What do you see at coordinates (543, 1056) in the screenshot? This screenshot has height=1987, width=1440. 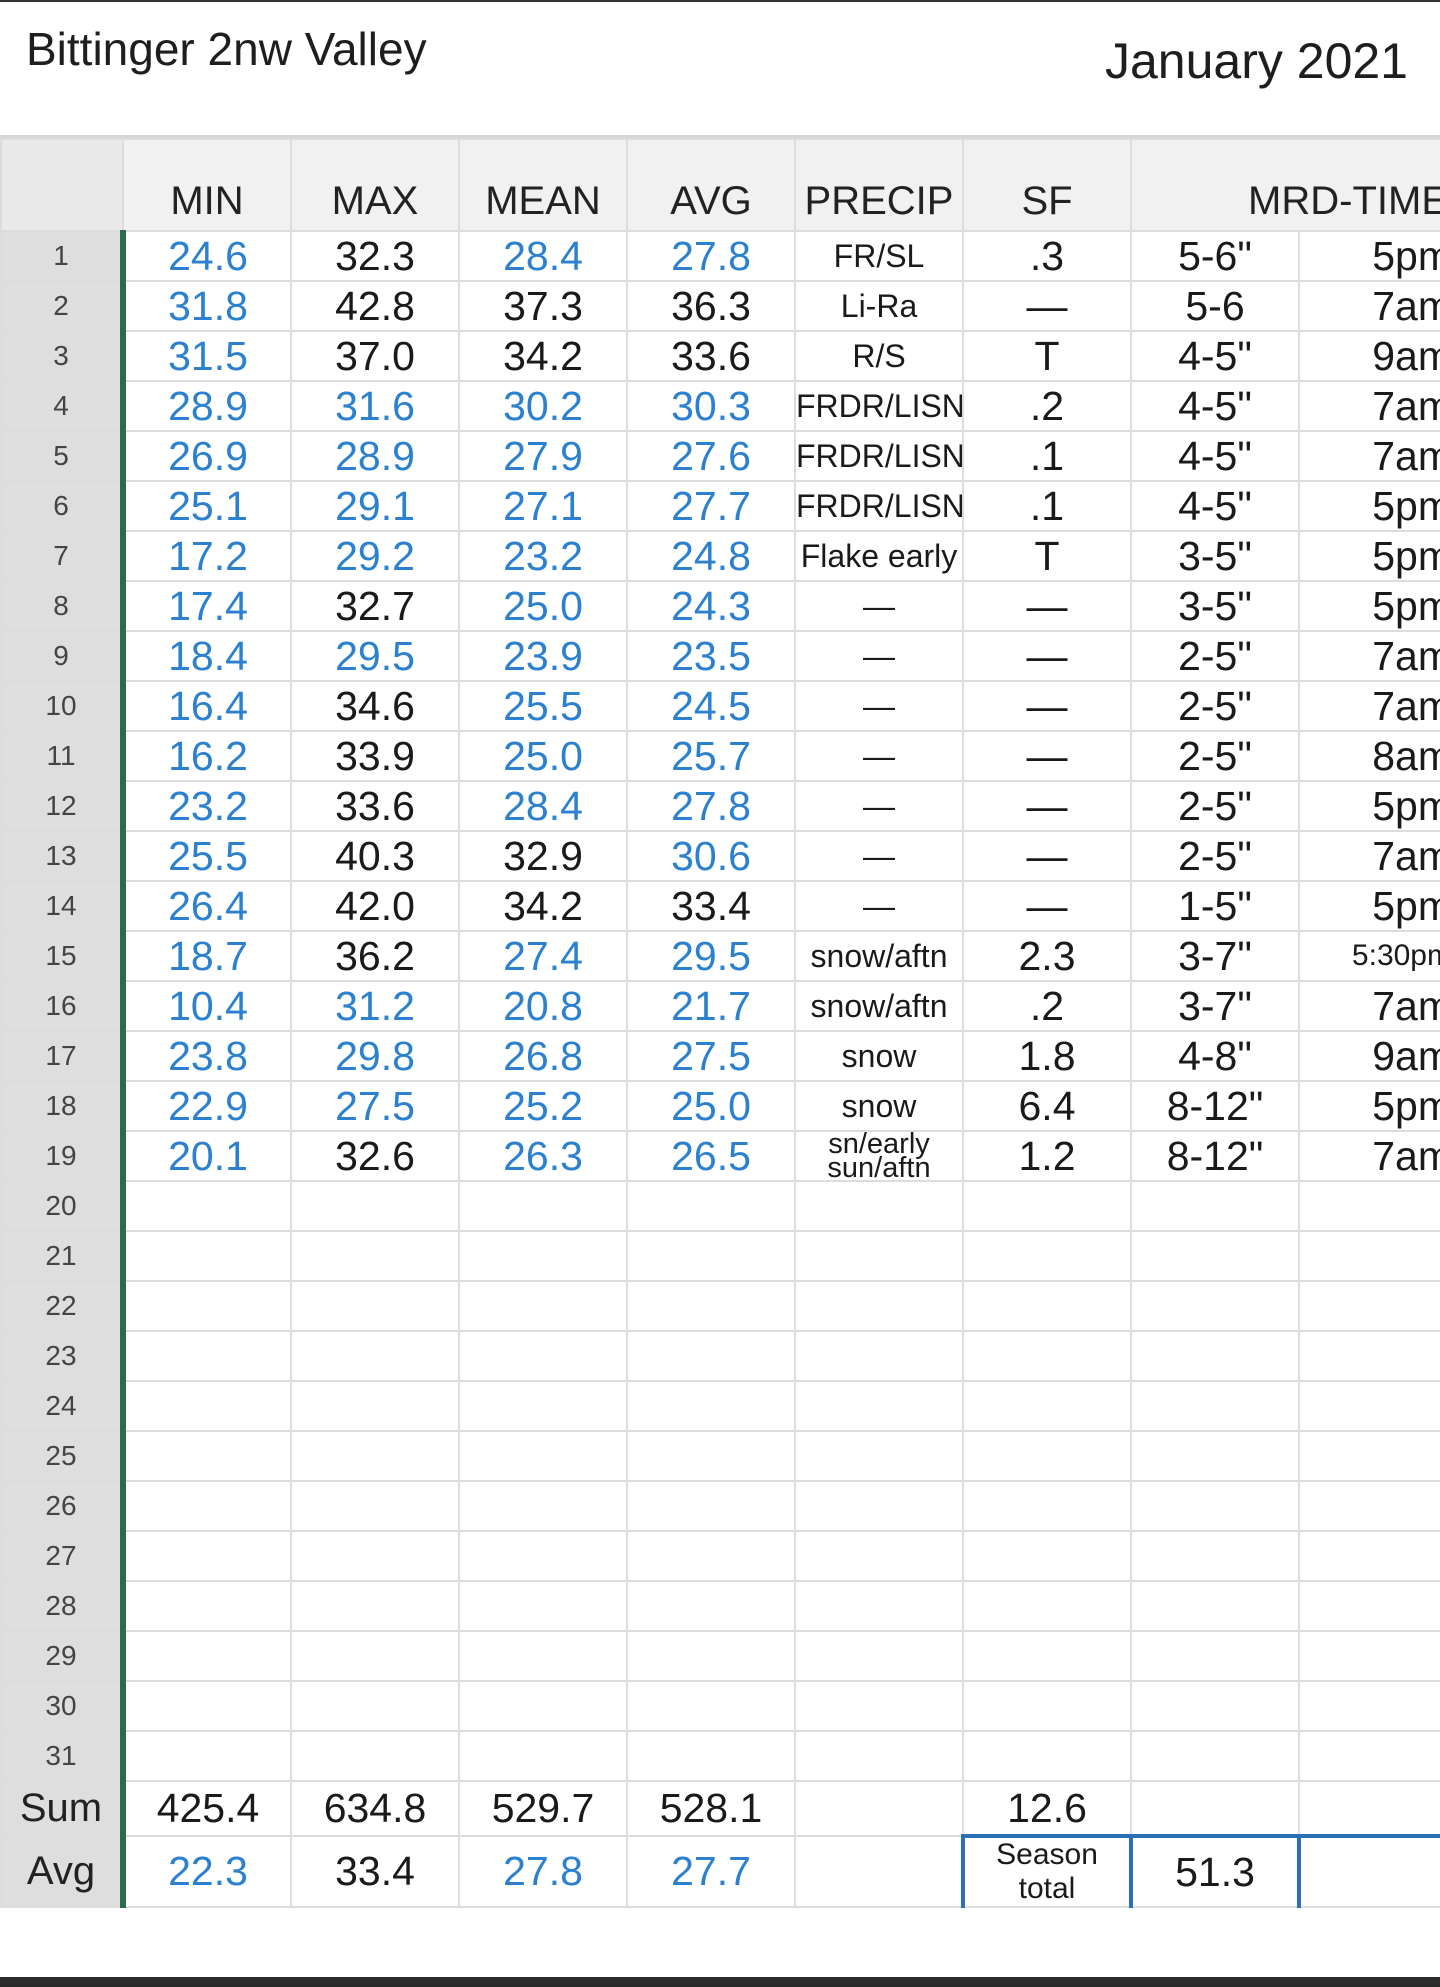 I see `cell-mean: 26.8` at bounding box center [543, 1056].